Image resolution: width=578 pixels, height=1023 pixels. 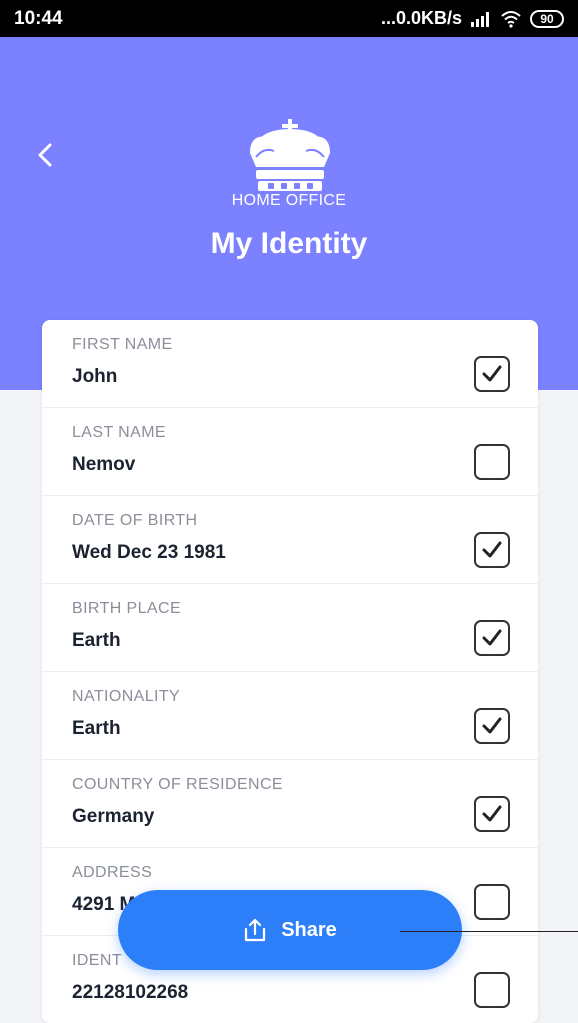 What do you see at coordinates (290, 628) in the screenshot?
I see `field-birth-place: BIRTH PLACE Earth` at bounding box center [290, 628].